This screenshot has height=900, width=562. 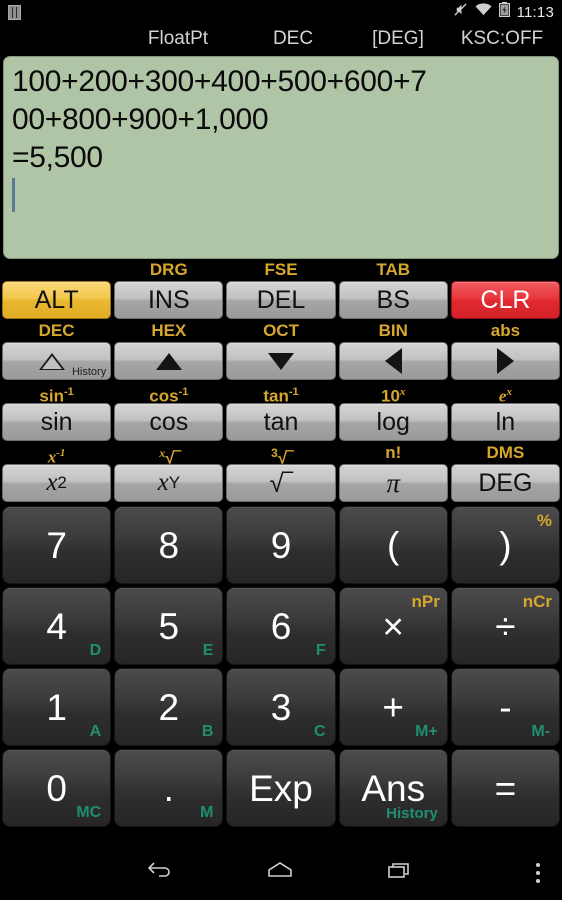 I want to click on cell-ins: DRG INS, so click(x=169, y=289).